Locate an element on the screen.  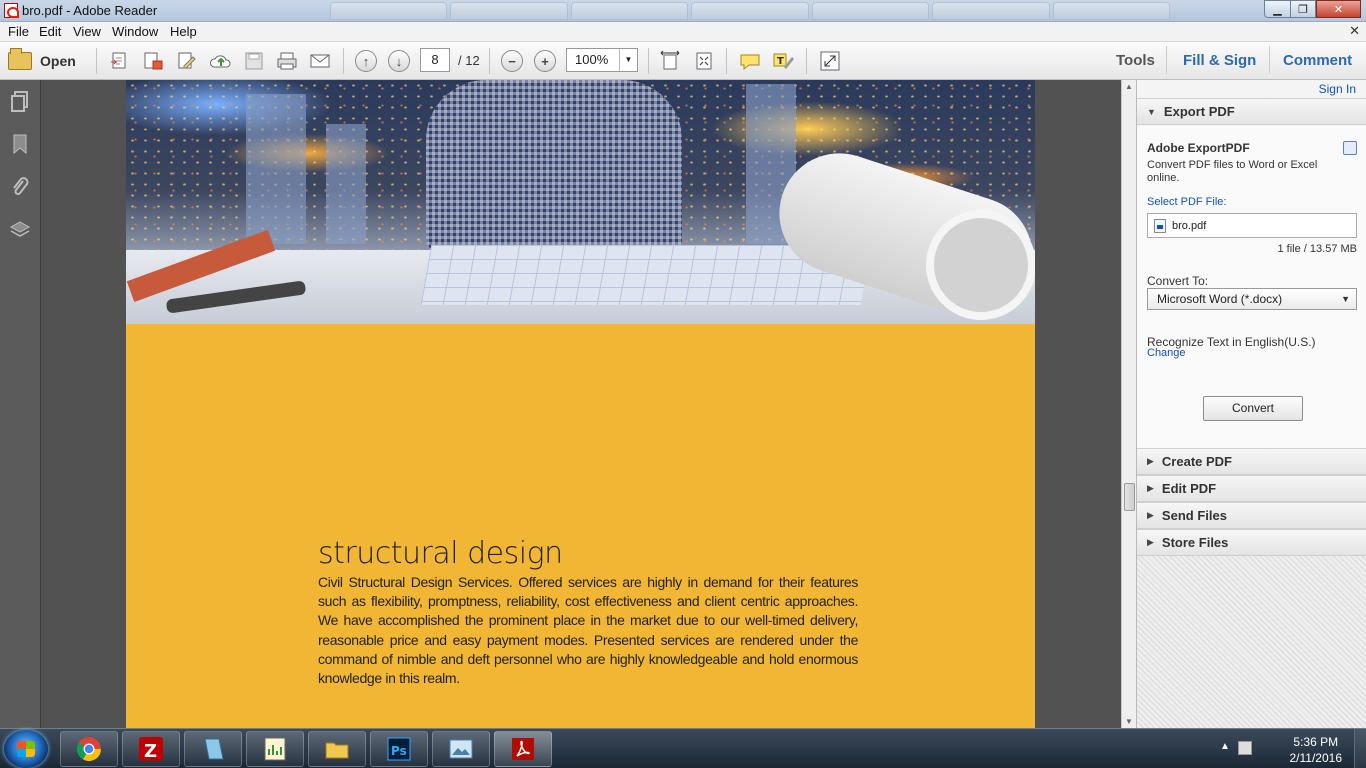
maximize-button: ❐ is located at coordinates (1303, 9).